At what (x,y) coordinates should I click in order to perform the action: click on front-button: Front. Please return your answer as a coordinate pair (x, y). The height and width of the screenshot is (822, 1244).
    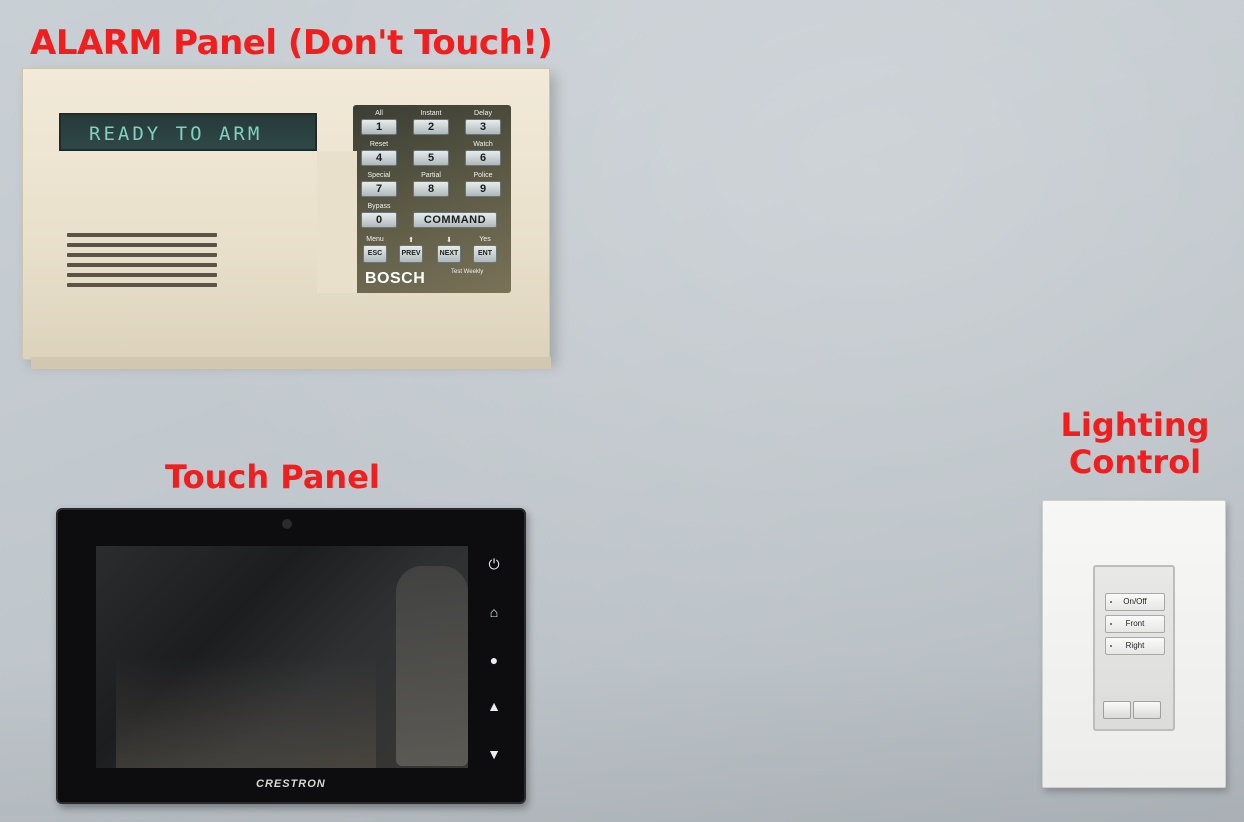
    Looking at the image, I should click on (1135, 624).